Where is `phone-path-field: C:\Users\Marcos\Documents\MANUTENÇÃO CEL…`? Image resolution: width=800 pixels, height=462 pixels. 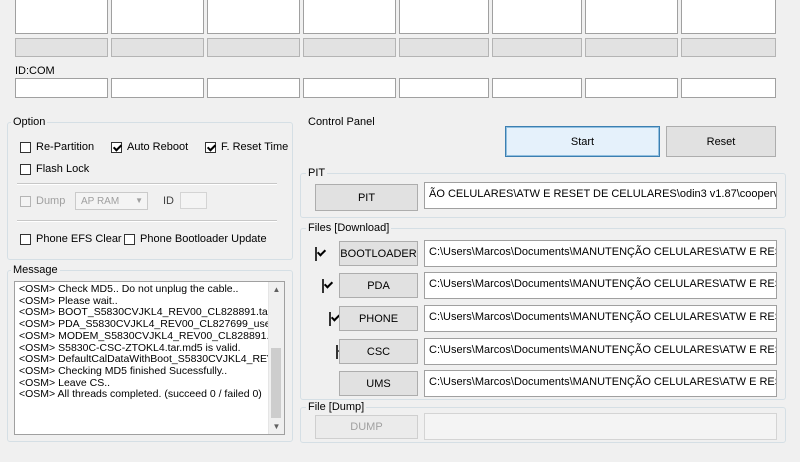
phone-path-field: C:\Users\Marcos\Documents\MANUTENÇÃO CEL… is located at coordinates (600, 318).